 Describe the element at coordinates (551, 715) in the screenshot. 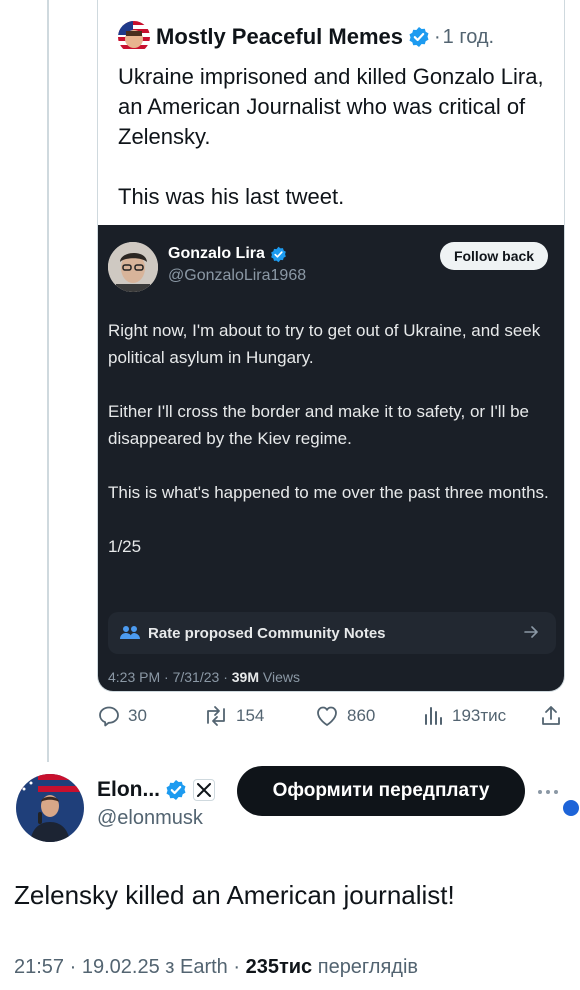

I see `share-icon` at that location.